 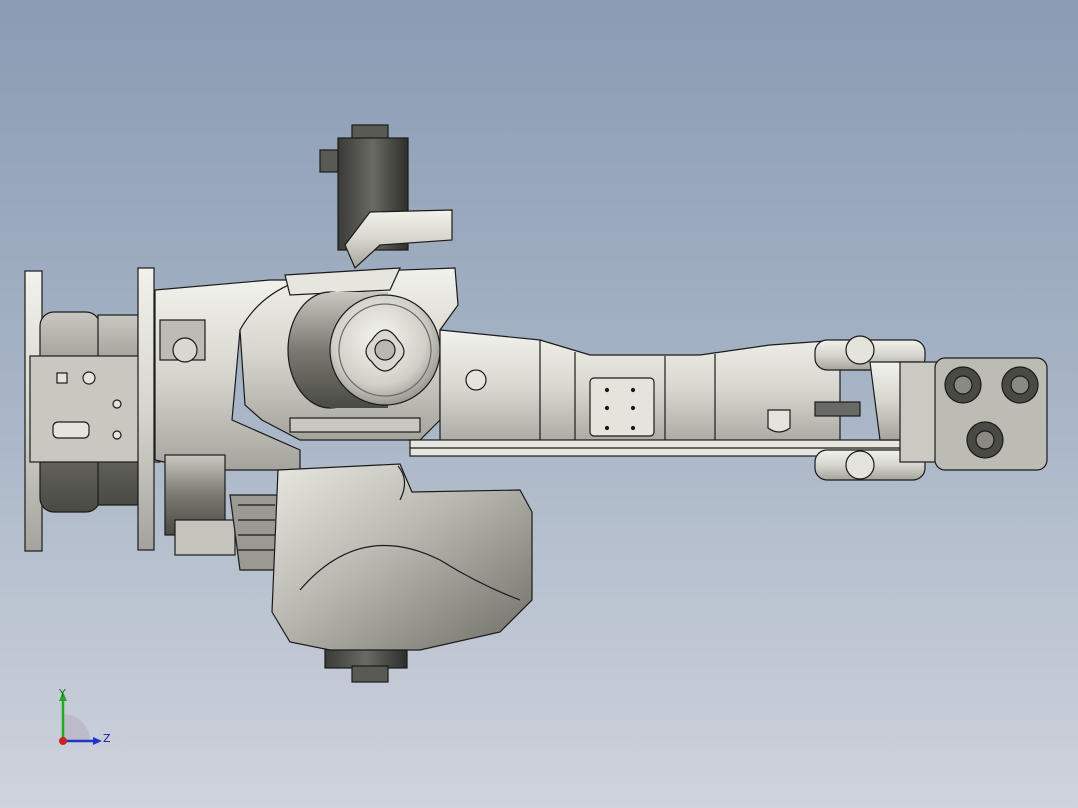 What do you see at coordinates (62, 693) in the screenshot?
I see `y-axis-label: Y` at bounding box center [62, 693].